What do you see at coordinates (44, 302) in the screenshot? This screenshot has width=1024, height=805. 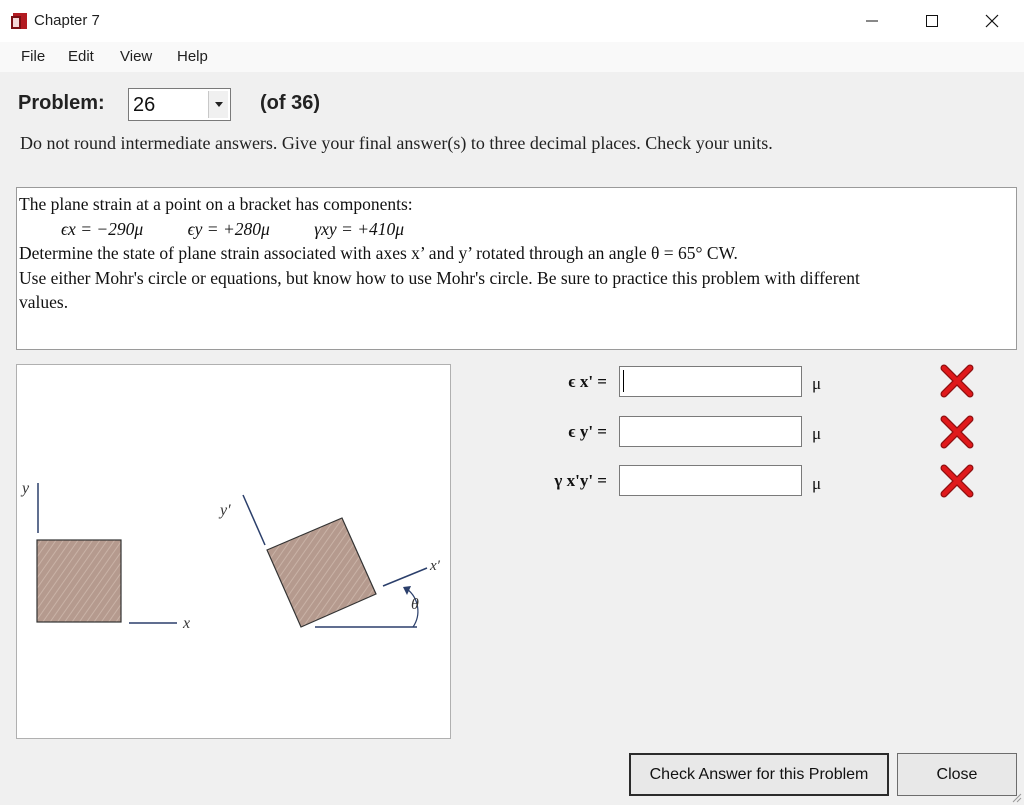 I see `statement-line: values.` at bounding box center [44, 302].